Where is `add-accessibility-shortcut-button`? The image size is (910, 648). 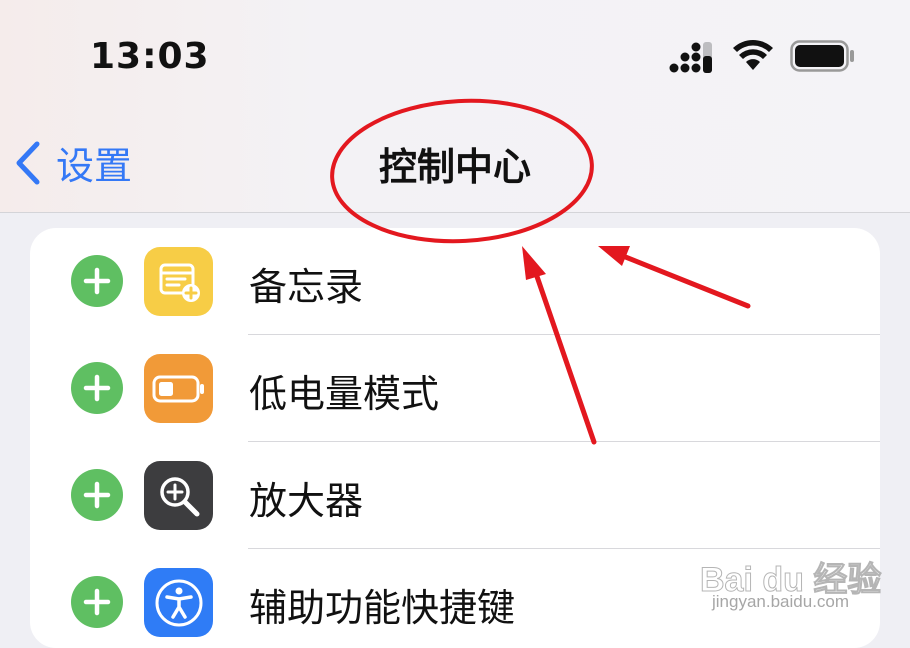
add-accessibility-shortcut-button is located at coordinates (97, 602).